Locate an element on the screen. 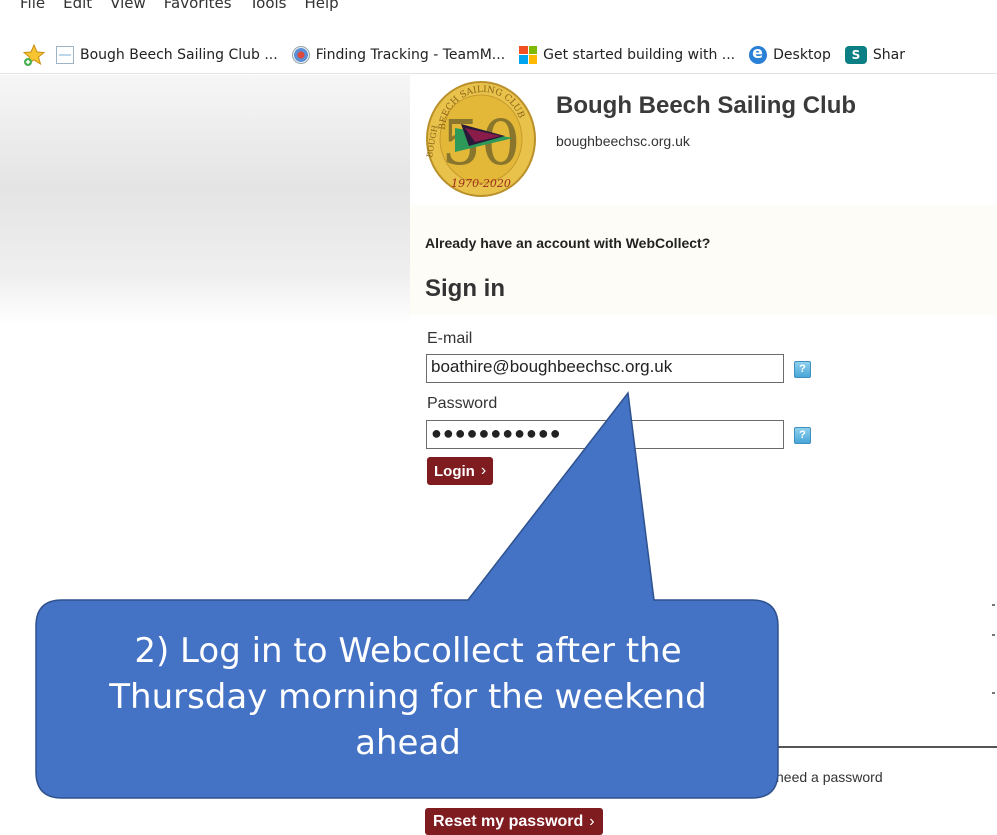 This screenshot has width=997, height=835. callout-line: Thursday morning for the weekend is located at coordinates (408, 697).